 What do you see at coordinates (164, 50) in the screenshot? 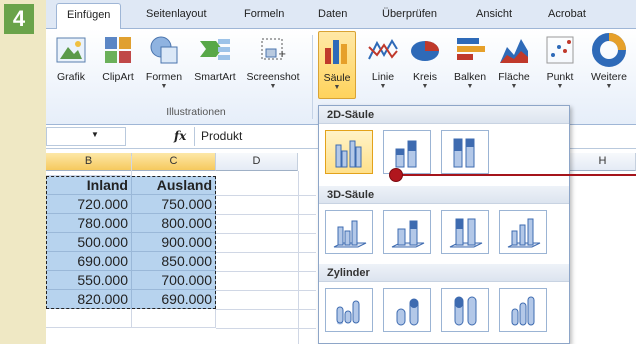
I see `shapes-icon` at bounding box center [164, 50].